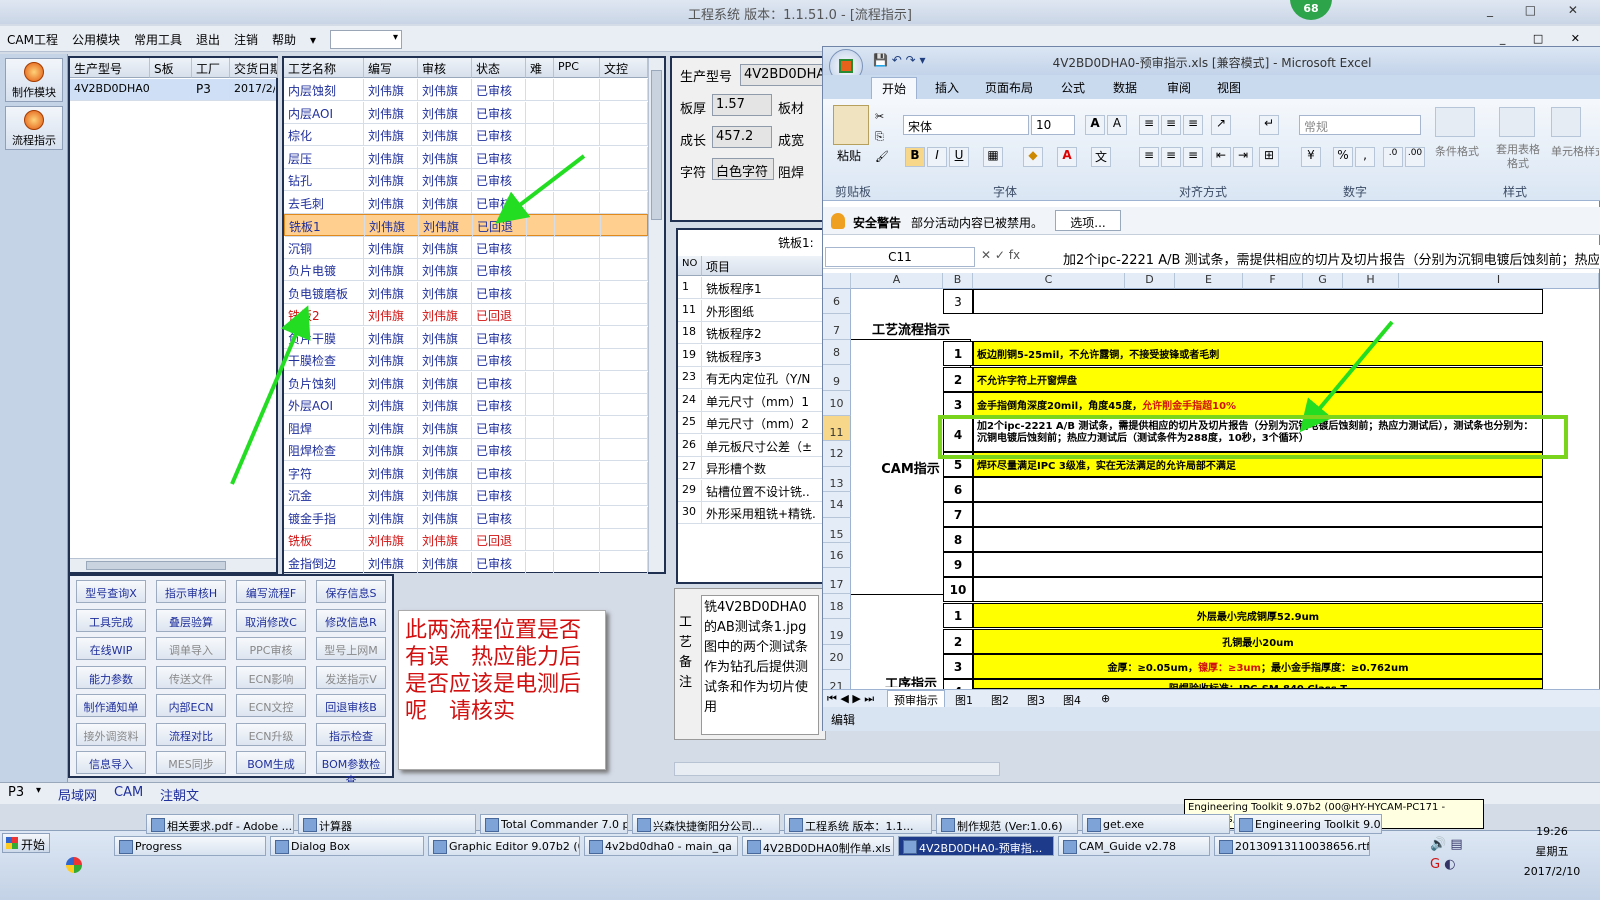 Image resolution: width=1600 pixels, height=900 pixels. What do you see at coordinates (466, 450) in the screenshot?
I see `table-row: 阻焊检查 刘伟旗 刘伟旗 已审核` at bounding box center [466, 450].